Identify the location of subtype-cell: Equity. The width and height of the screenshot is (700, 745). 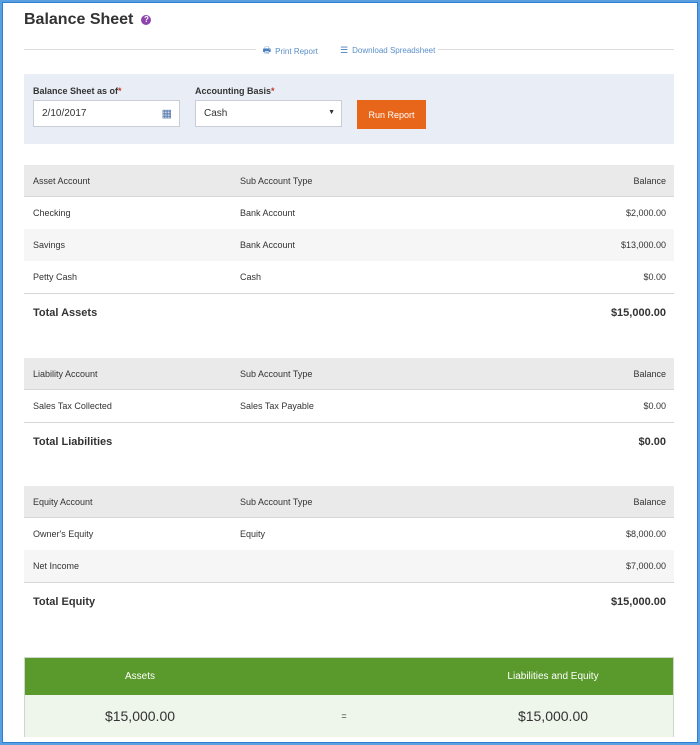
(253, 534).